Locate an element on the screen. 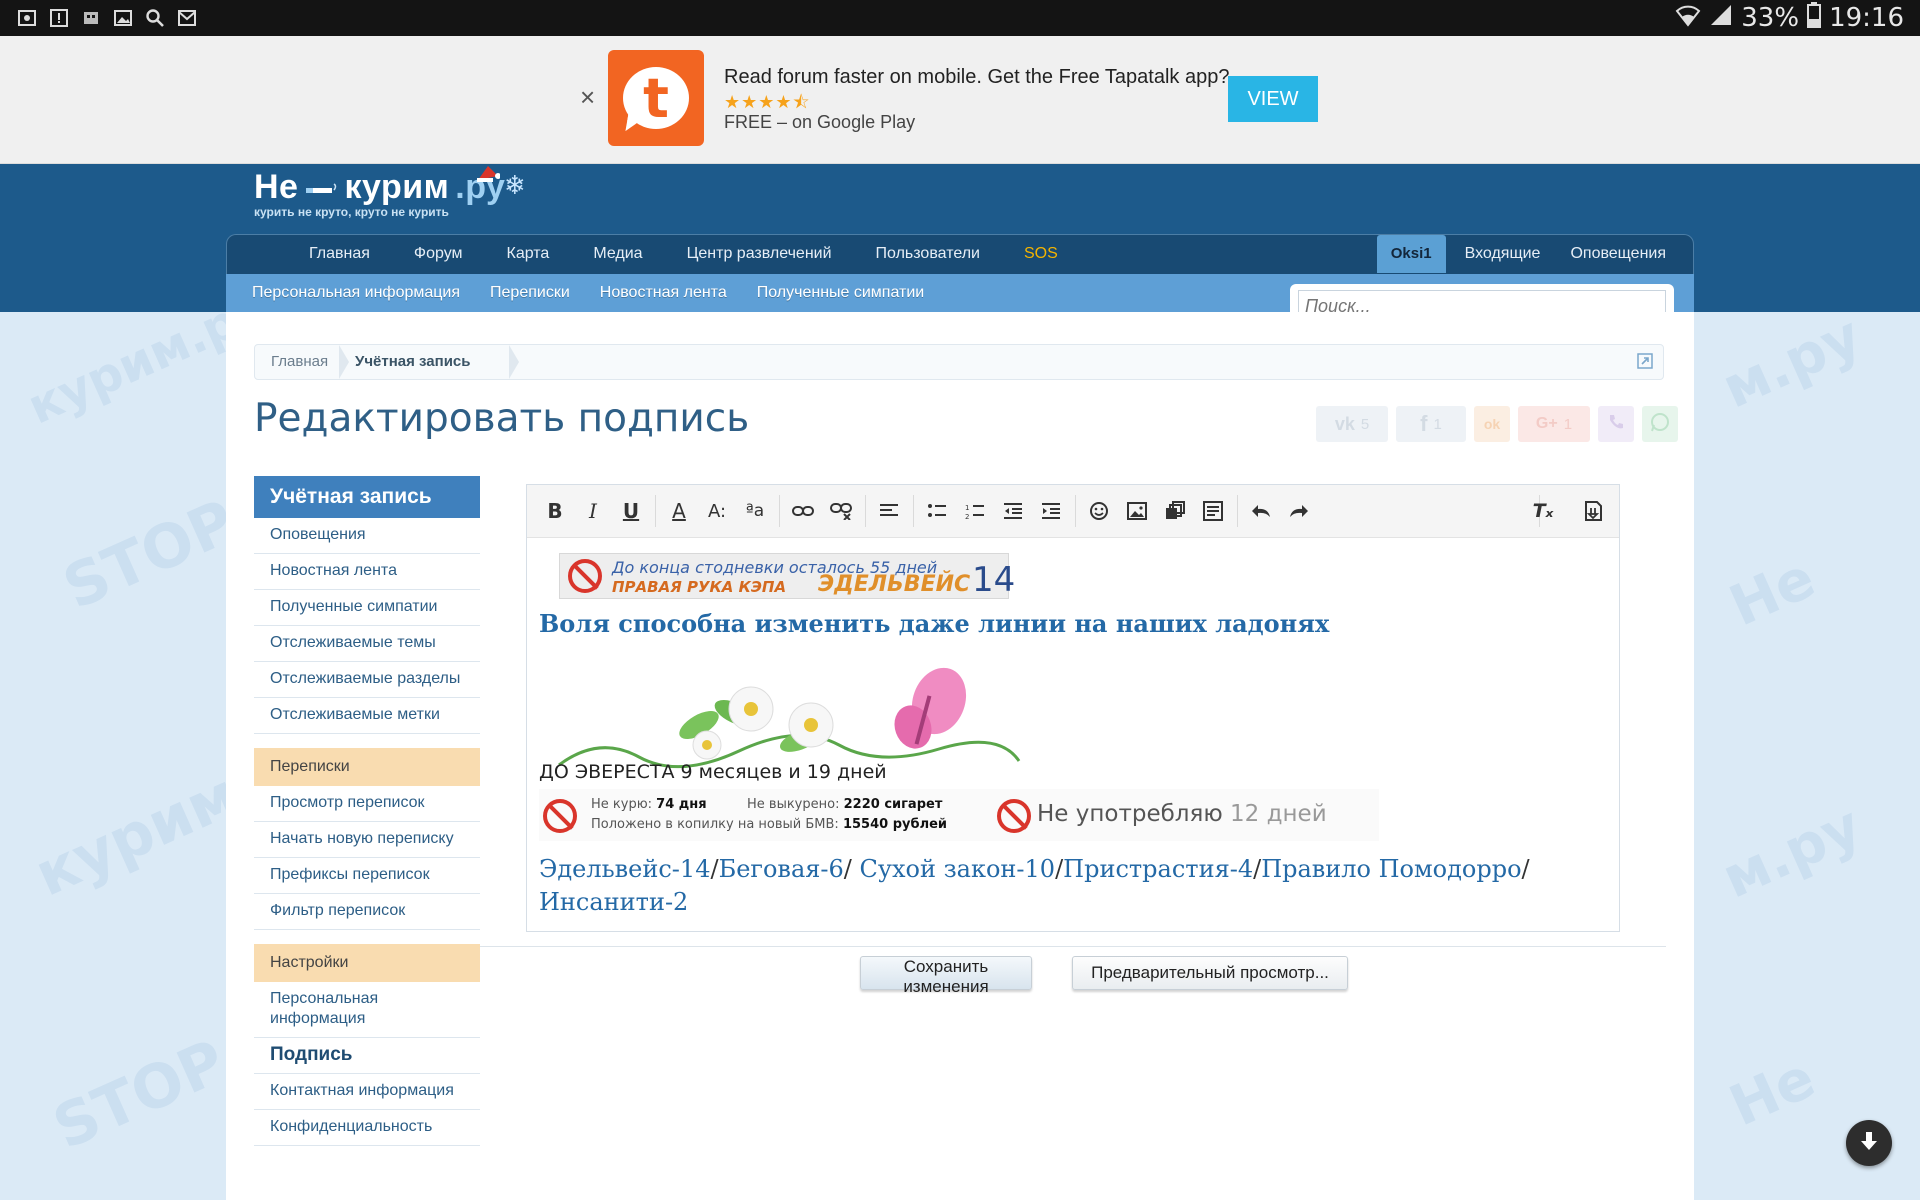 The height and width of the screenshot is (1200, 1920). breadcrumb-current: Учётная запись is located at coordinates (413, 362).